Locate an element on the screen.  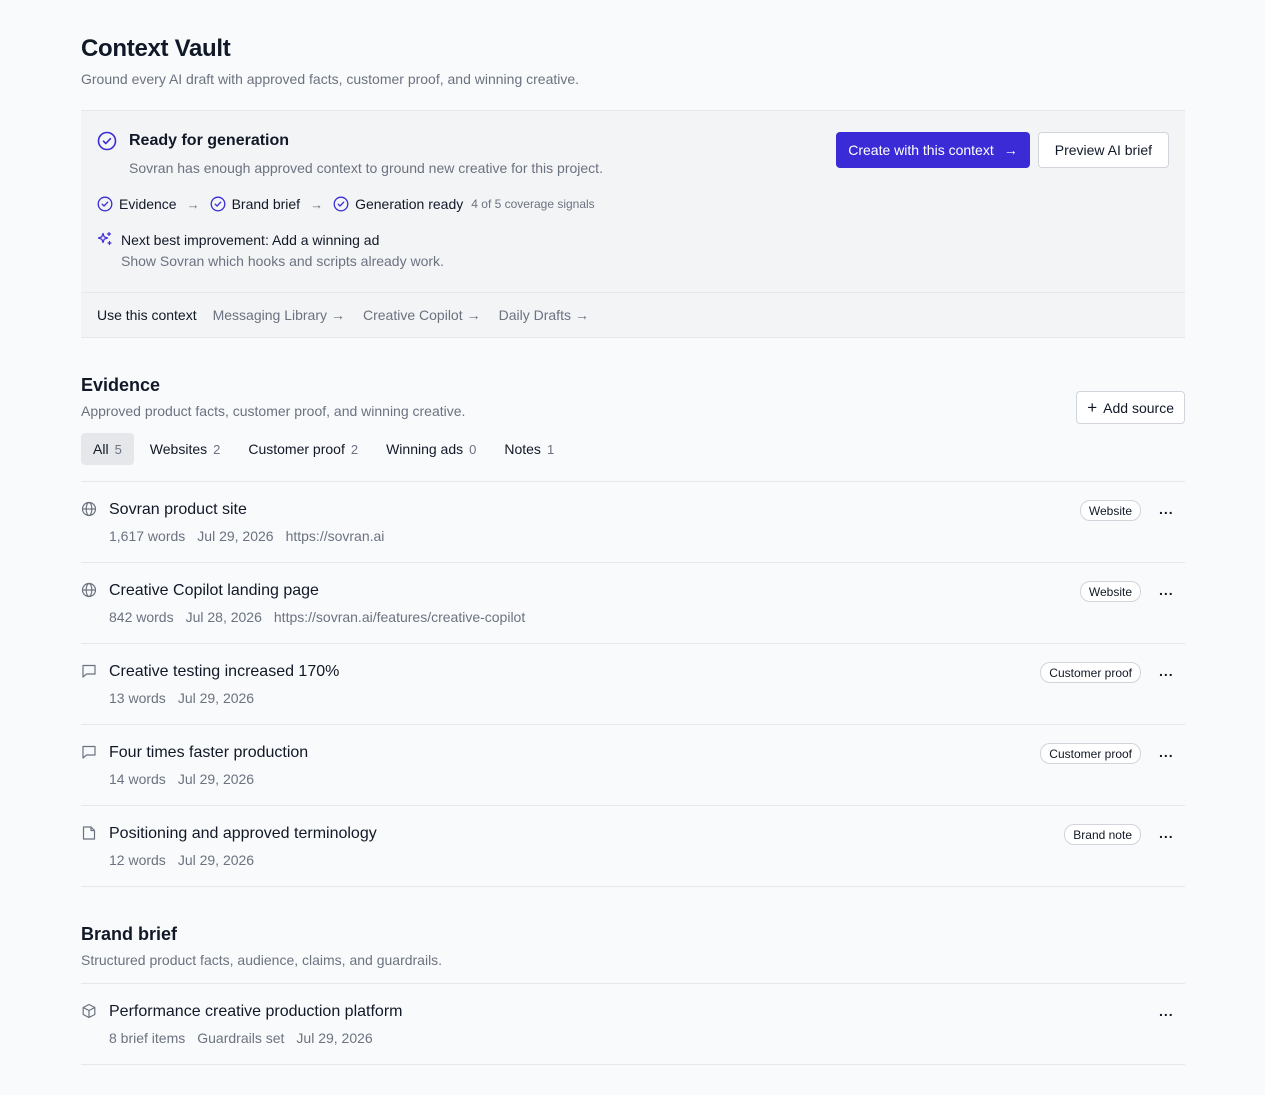
status-title: Ready for generation is located at coordinates (209, 140).